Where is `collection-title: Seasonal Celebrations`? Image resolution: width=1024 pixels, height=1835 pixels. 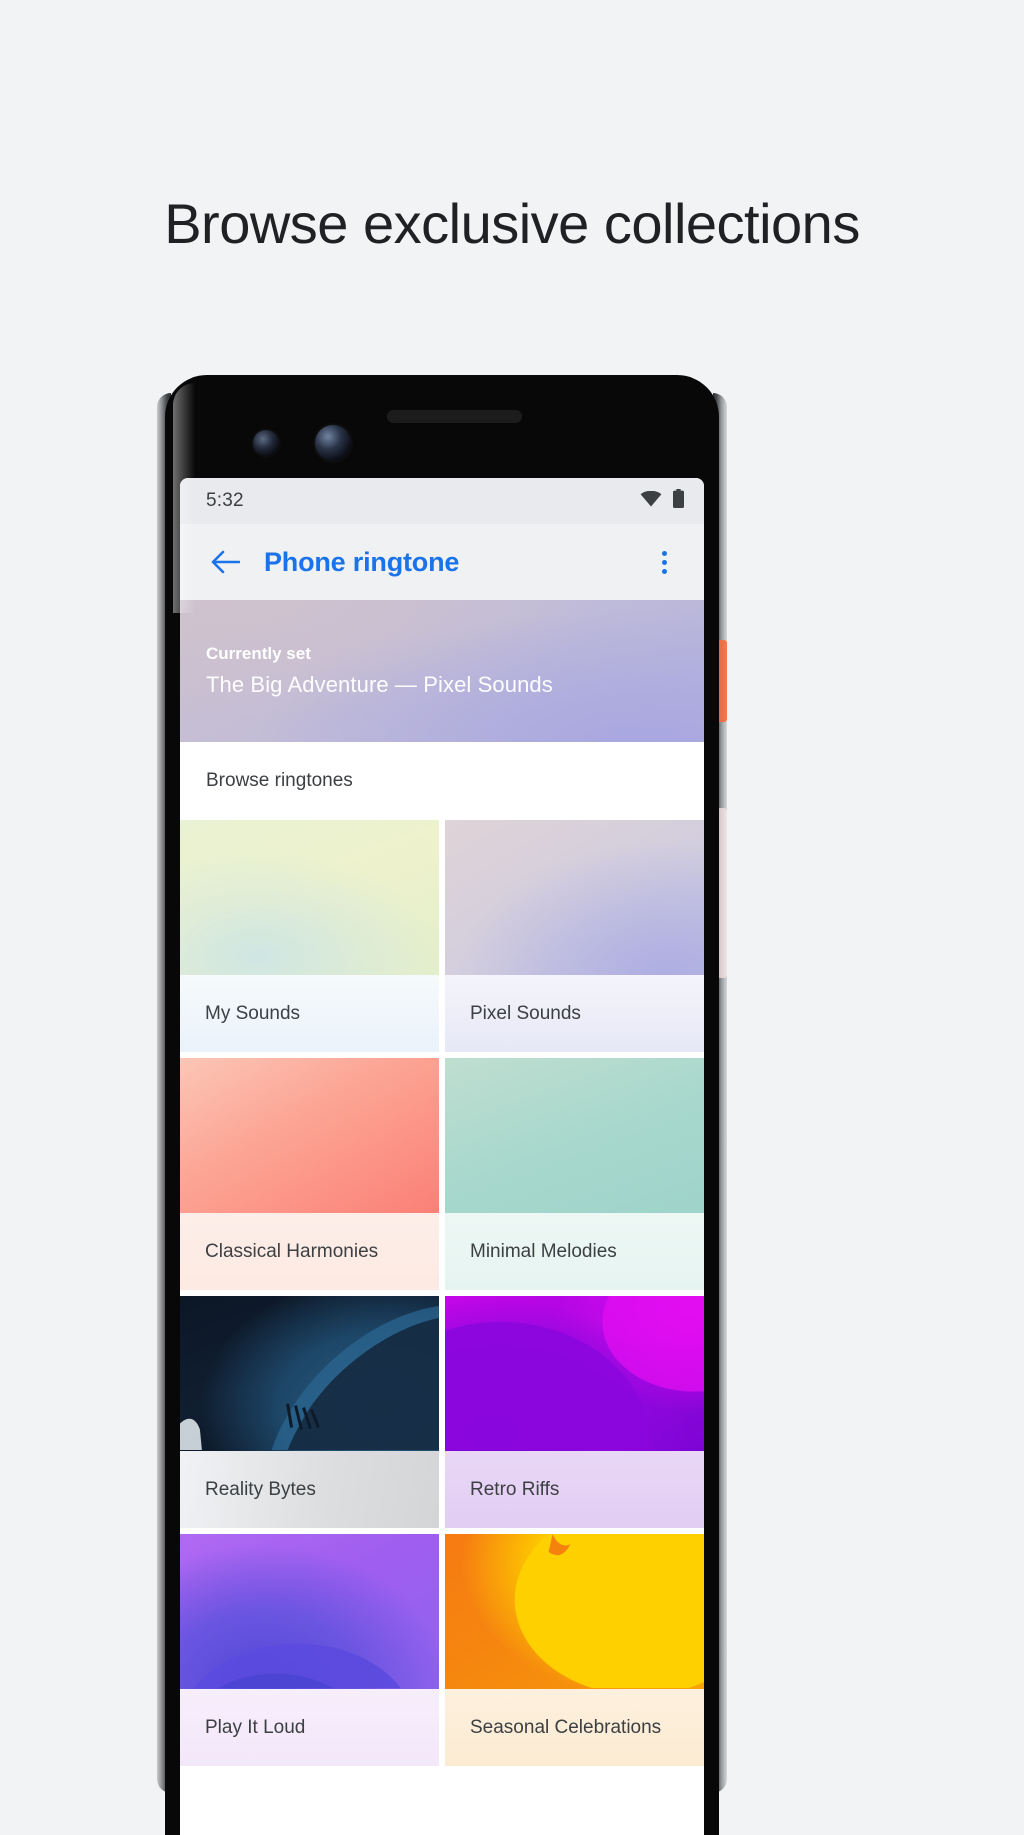 collection-title: Seasonal Celebrations is located at coordinates (574, 1727).